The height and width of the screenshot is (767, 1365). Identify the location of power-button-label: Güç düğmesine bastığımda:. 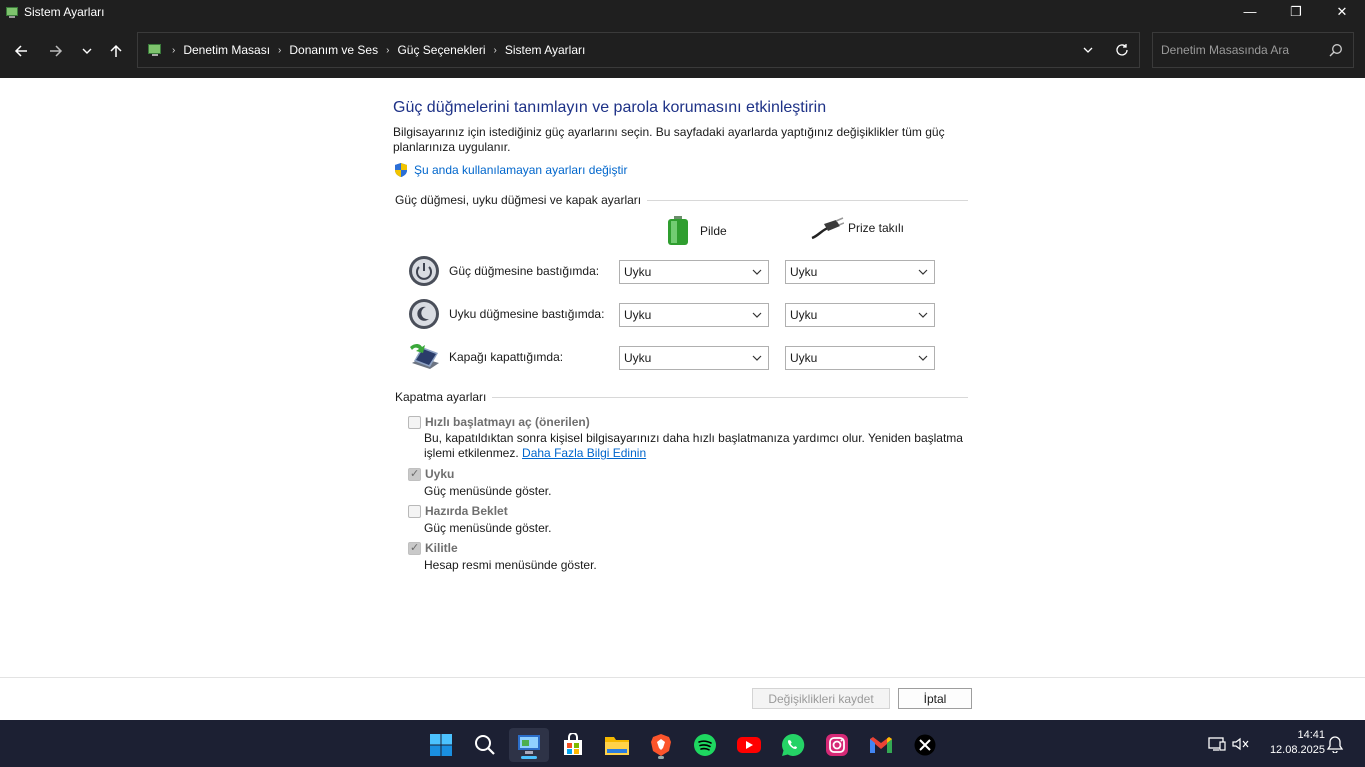
(524, 271).